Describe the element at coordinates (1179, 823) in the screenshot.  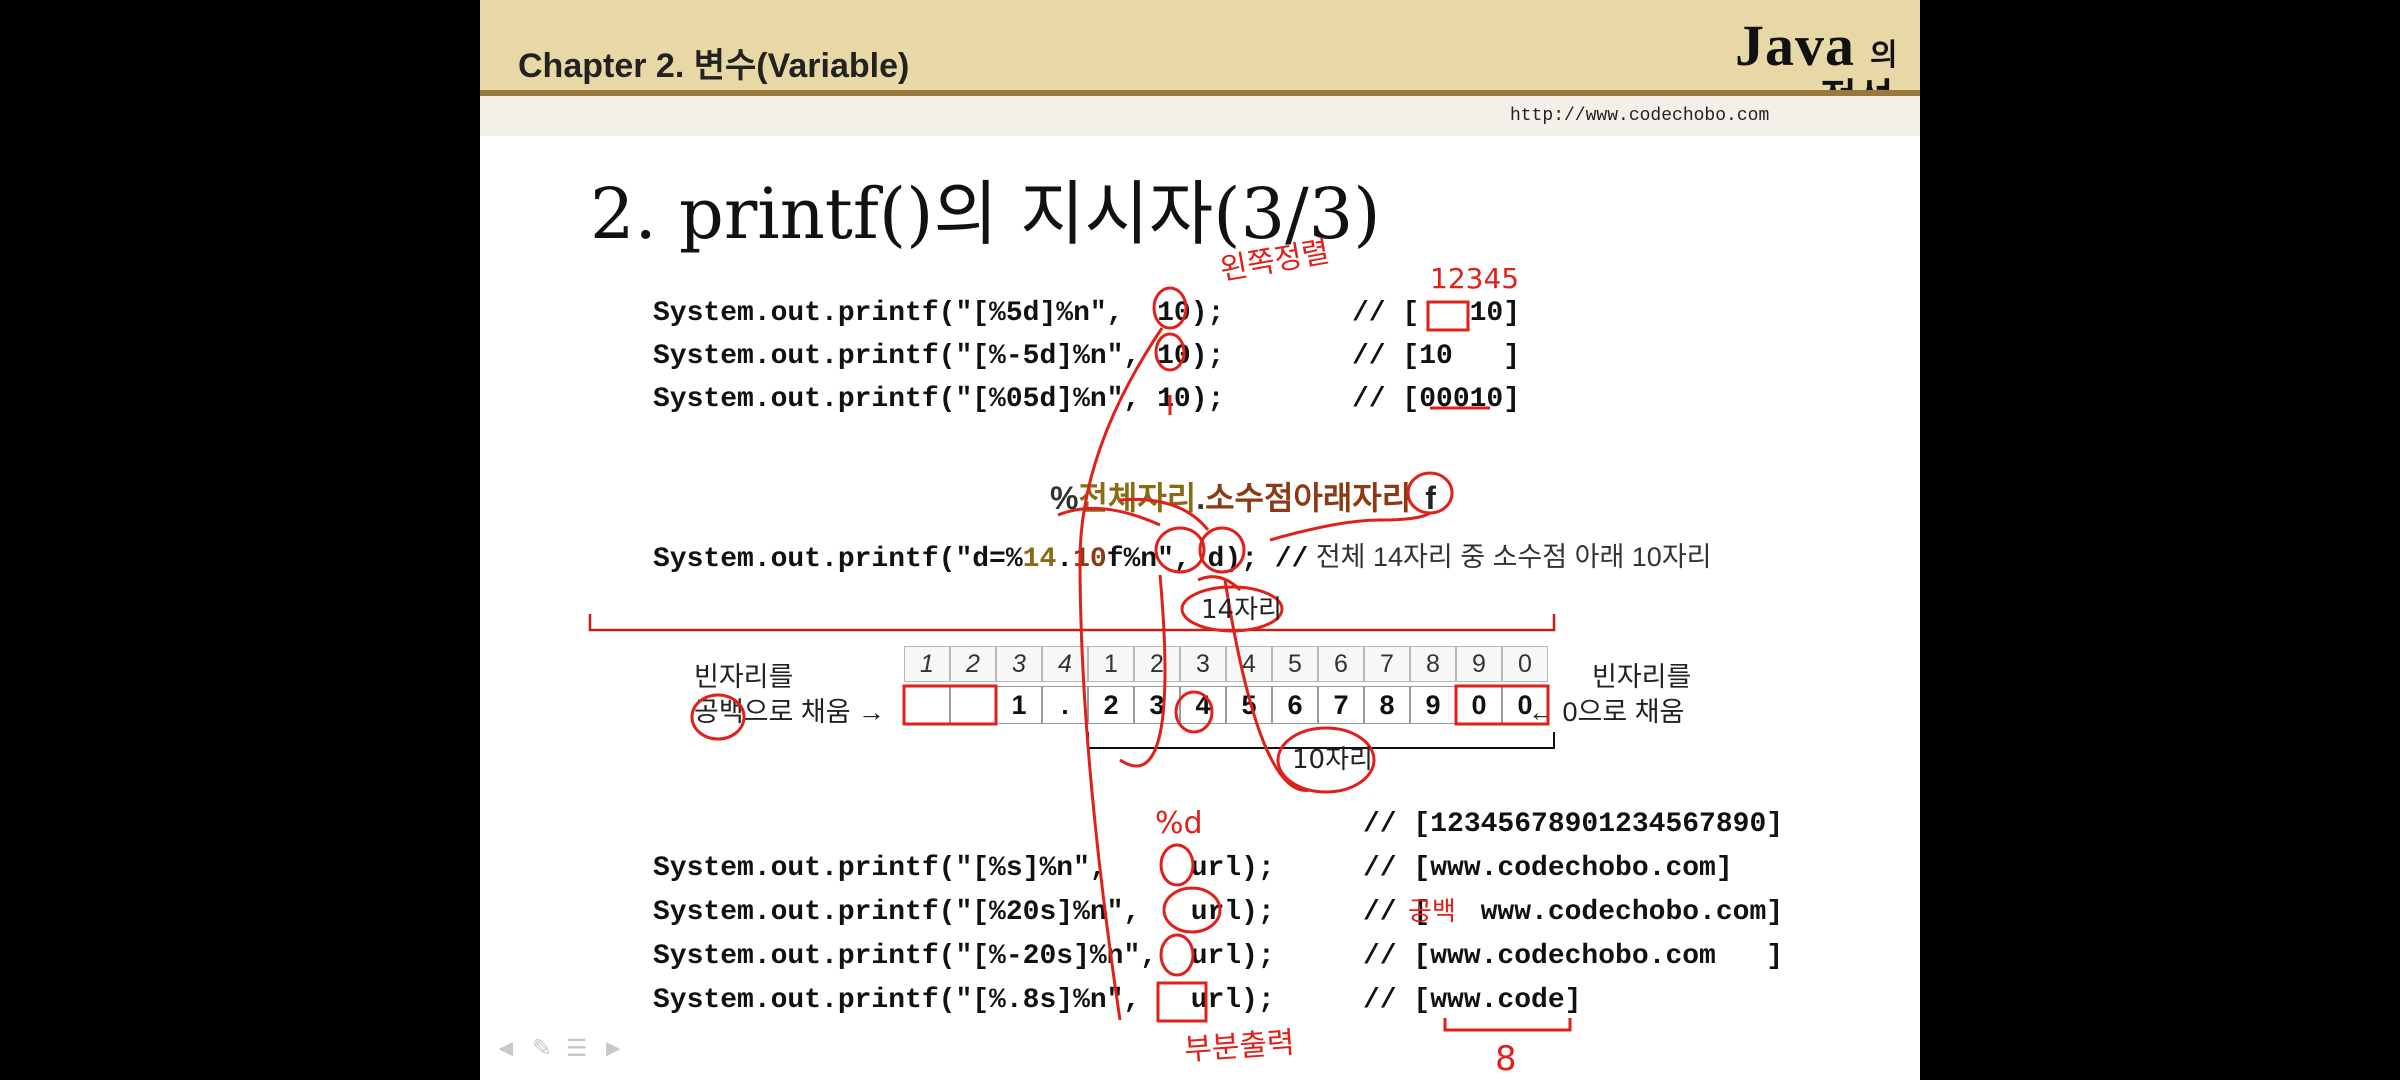
I see `annot-percent-d: %d` at that location.